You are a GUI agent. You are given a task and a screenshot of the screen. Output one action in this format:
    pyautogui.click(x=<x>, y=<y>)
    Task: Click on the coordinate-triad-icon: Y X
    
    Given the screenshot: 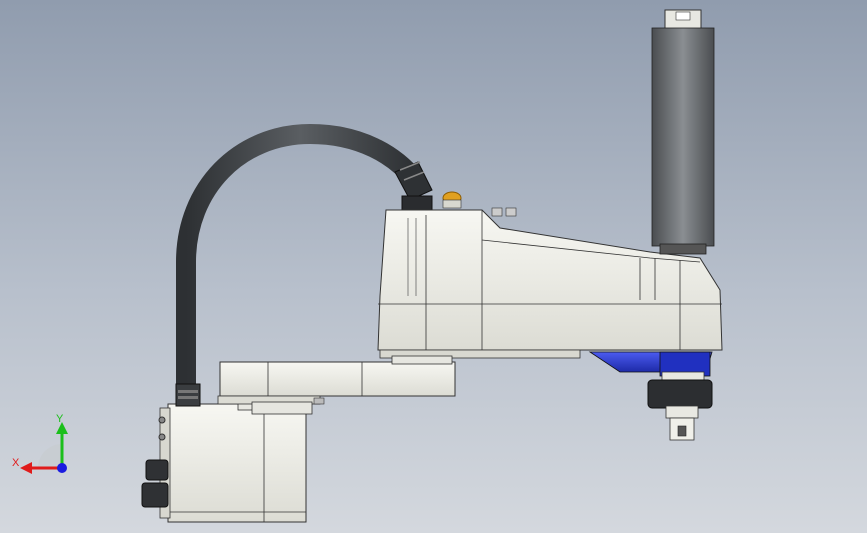 What is the action you would take?
    pyautogui.click(x=40, y=443)
    